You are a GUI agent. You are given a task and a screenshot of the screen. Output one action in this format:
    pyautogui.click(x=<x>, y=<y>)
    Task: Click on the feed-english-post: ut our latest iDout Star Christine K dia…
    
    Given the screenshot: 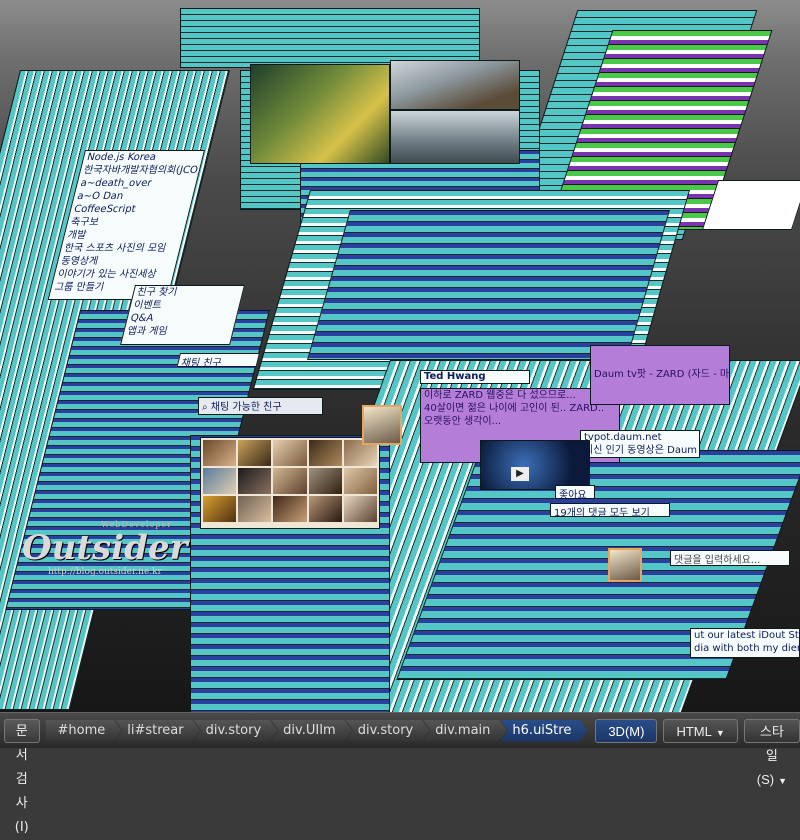 What is the action you would take?
    pyautogui.click(x=745, y=643)
    